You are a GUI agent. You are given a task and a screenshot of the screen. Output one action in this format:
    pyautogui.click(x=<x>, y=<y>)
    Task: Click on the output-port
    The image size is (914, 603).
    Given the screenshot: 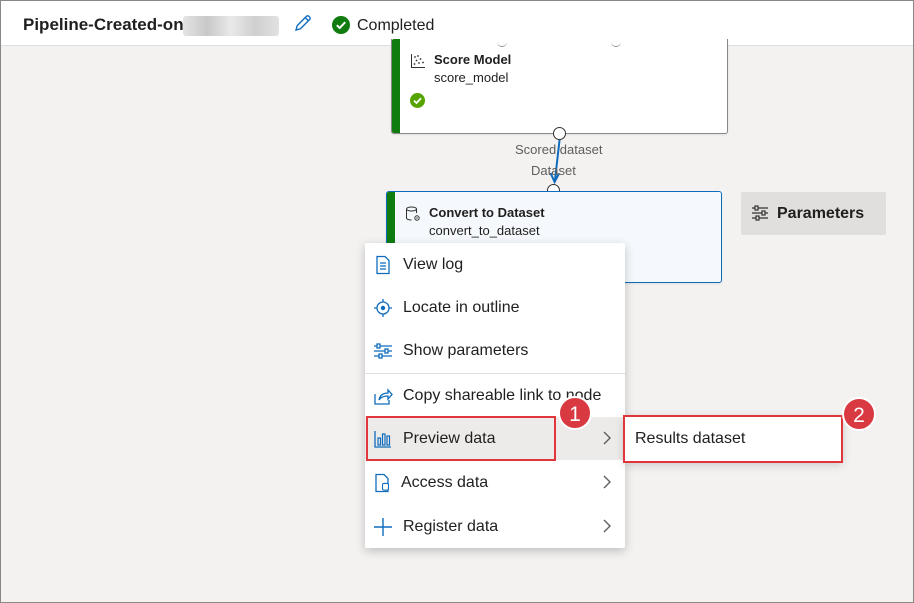 What is the action you would take?
    pyautogui.click(x=559, y=133)
    